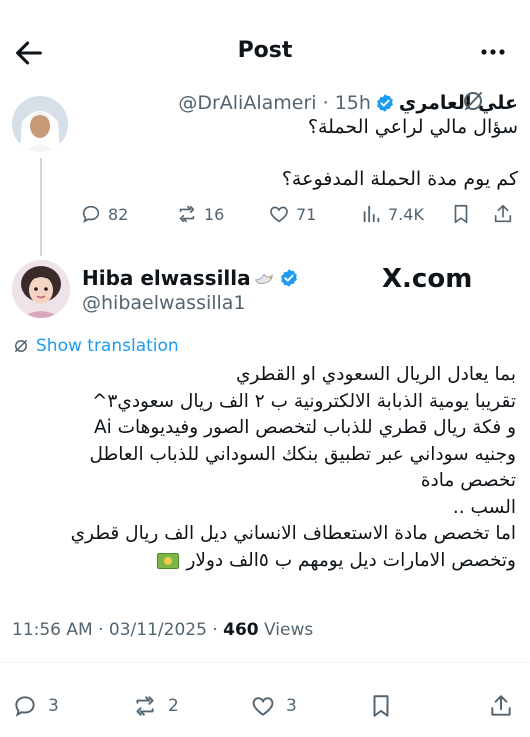 Image resolution: width=530 pixels, height=737 pixels. What do you see at coordinates (263, 278) in the screenshot?
I see `dove-emoji-icon` at bounding box center [263, 278].